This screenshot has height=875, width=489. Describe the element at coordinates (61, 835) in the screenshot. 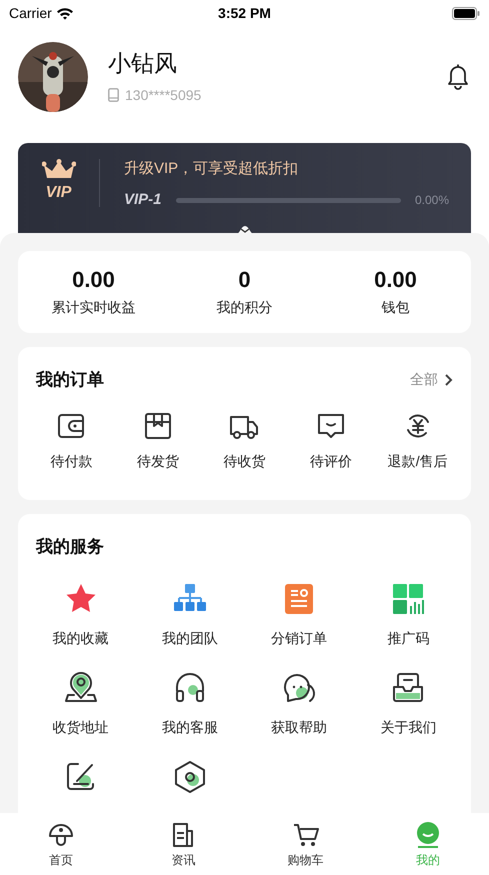

I see `mushroom-icon` at that location.